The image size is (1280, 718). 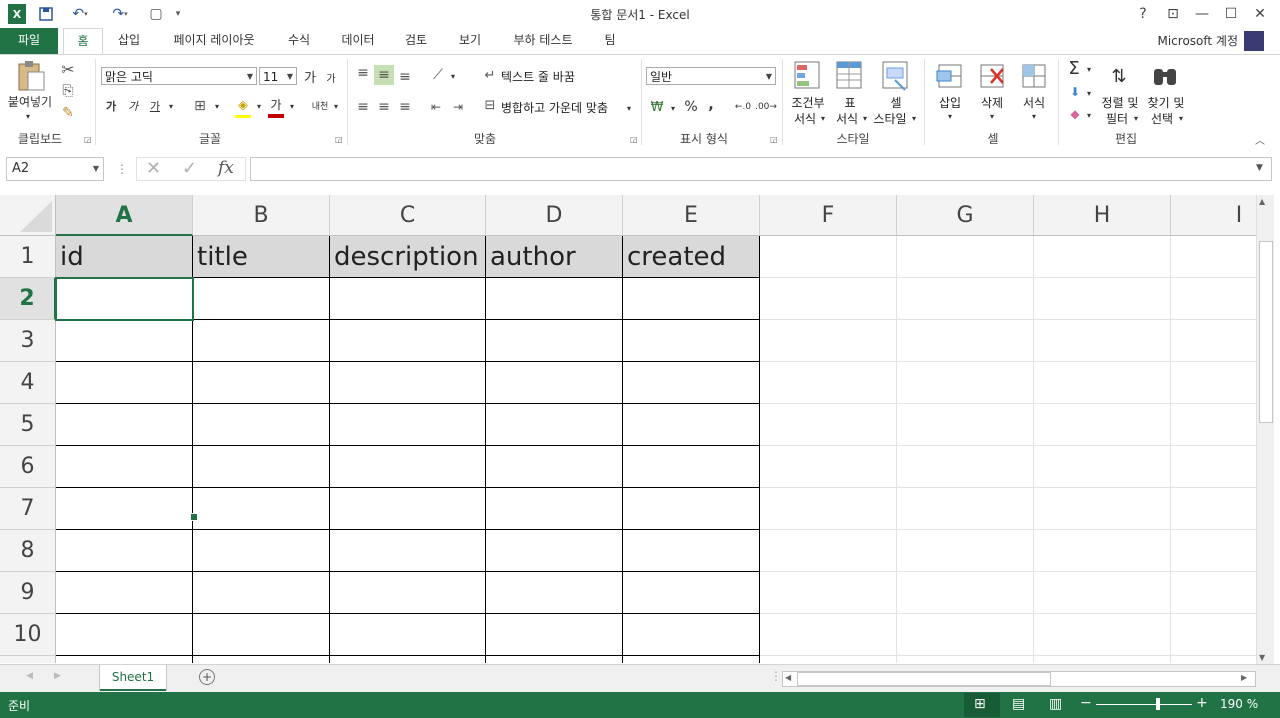 What do you see at coordinates (965, 425) in the screenshot?
I see `cell-g5` at bounding box center [965, 425].